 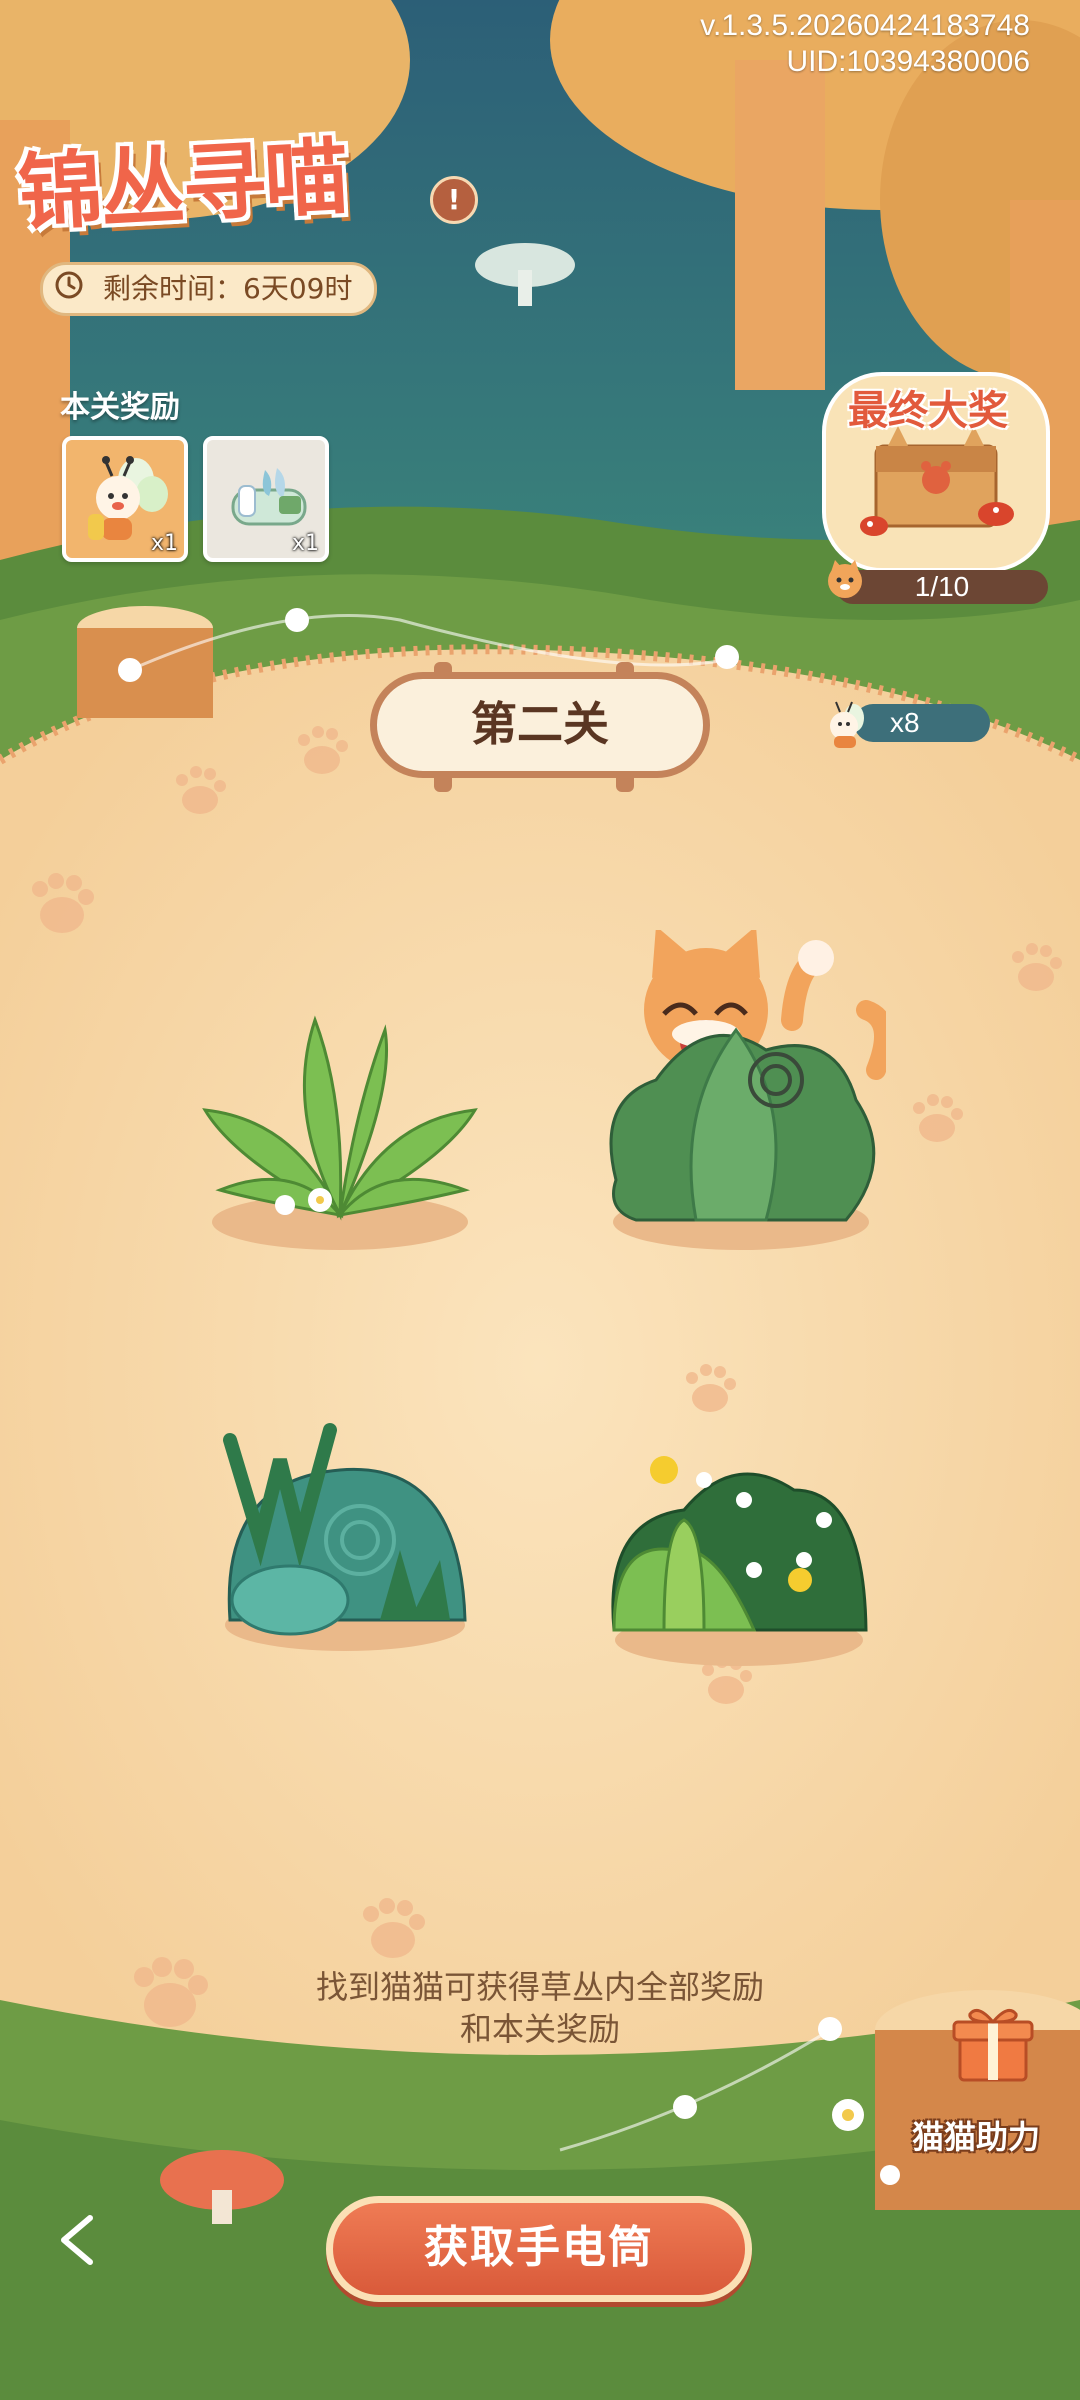 What do you see at coordinates (454, 200) in the screenshot?
I see `info-button: !` at bounding box center [454, 200].